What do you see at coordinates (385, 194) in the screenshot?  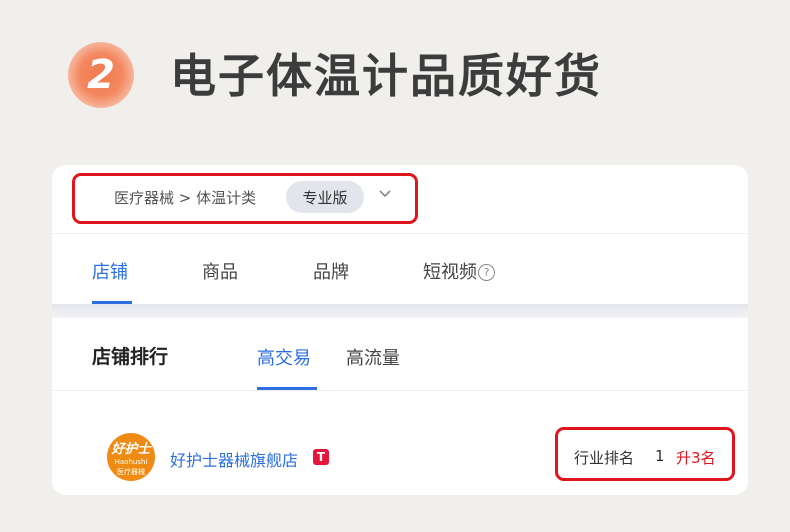 I see `chevron-down-icon` at bounding box center [385, 194].